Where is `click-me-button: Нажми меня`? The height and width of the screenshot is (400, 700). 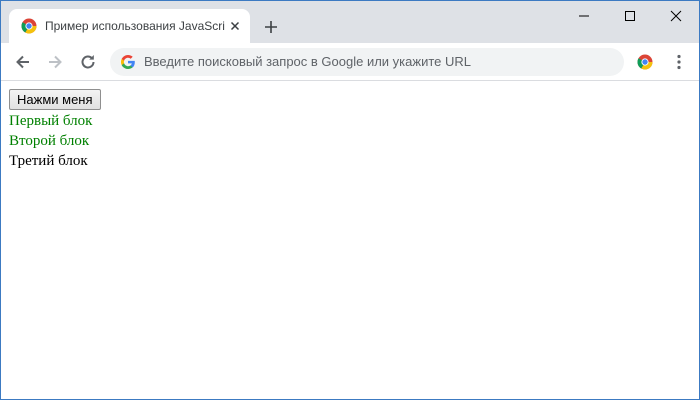 click-me-button: Нажми меня is located at coordinates (55, 99).